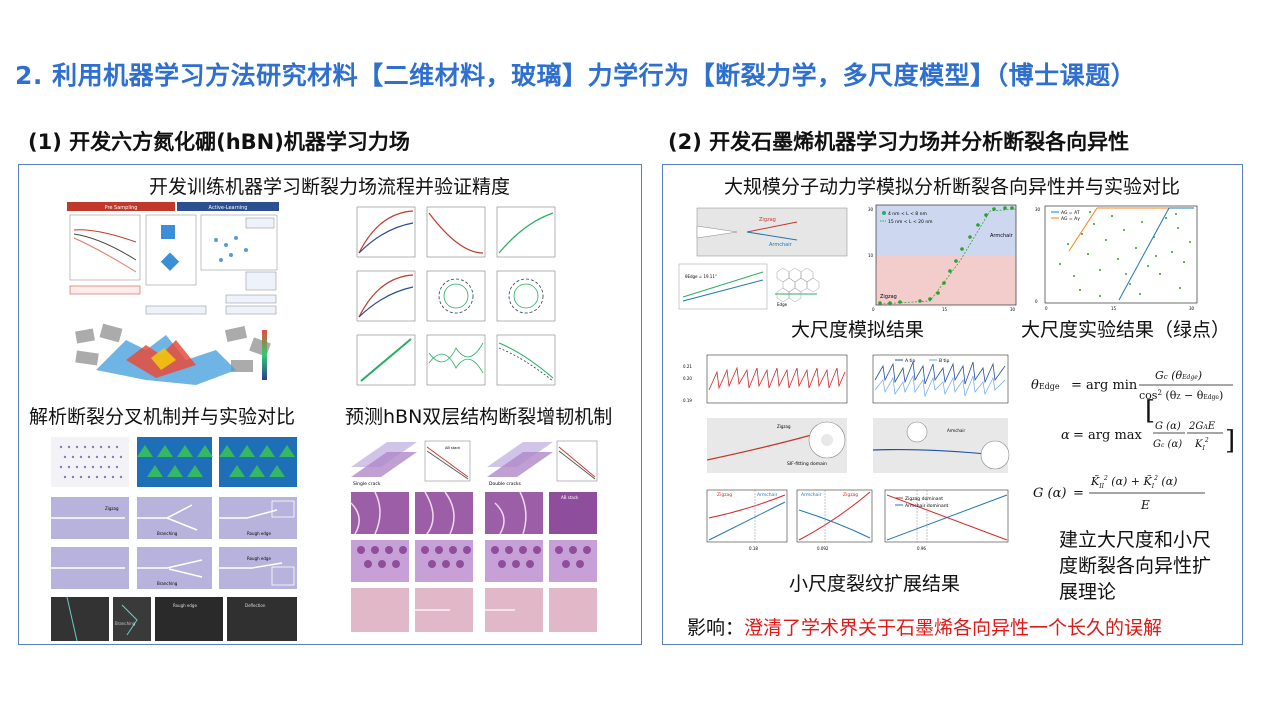  What do you see at coordinates (1145, 505) in the screenshot?
I see `svg-text: E` at bounding box center [1145, 505].